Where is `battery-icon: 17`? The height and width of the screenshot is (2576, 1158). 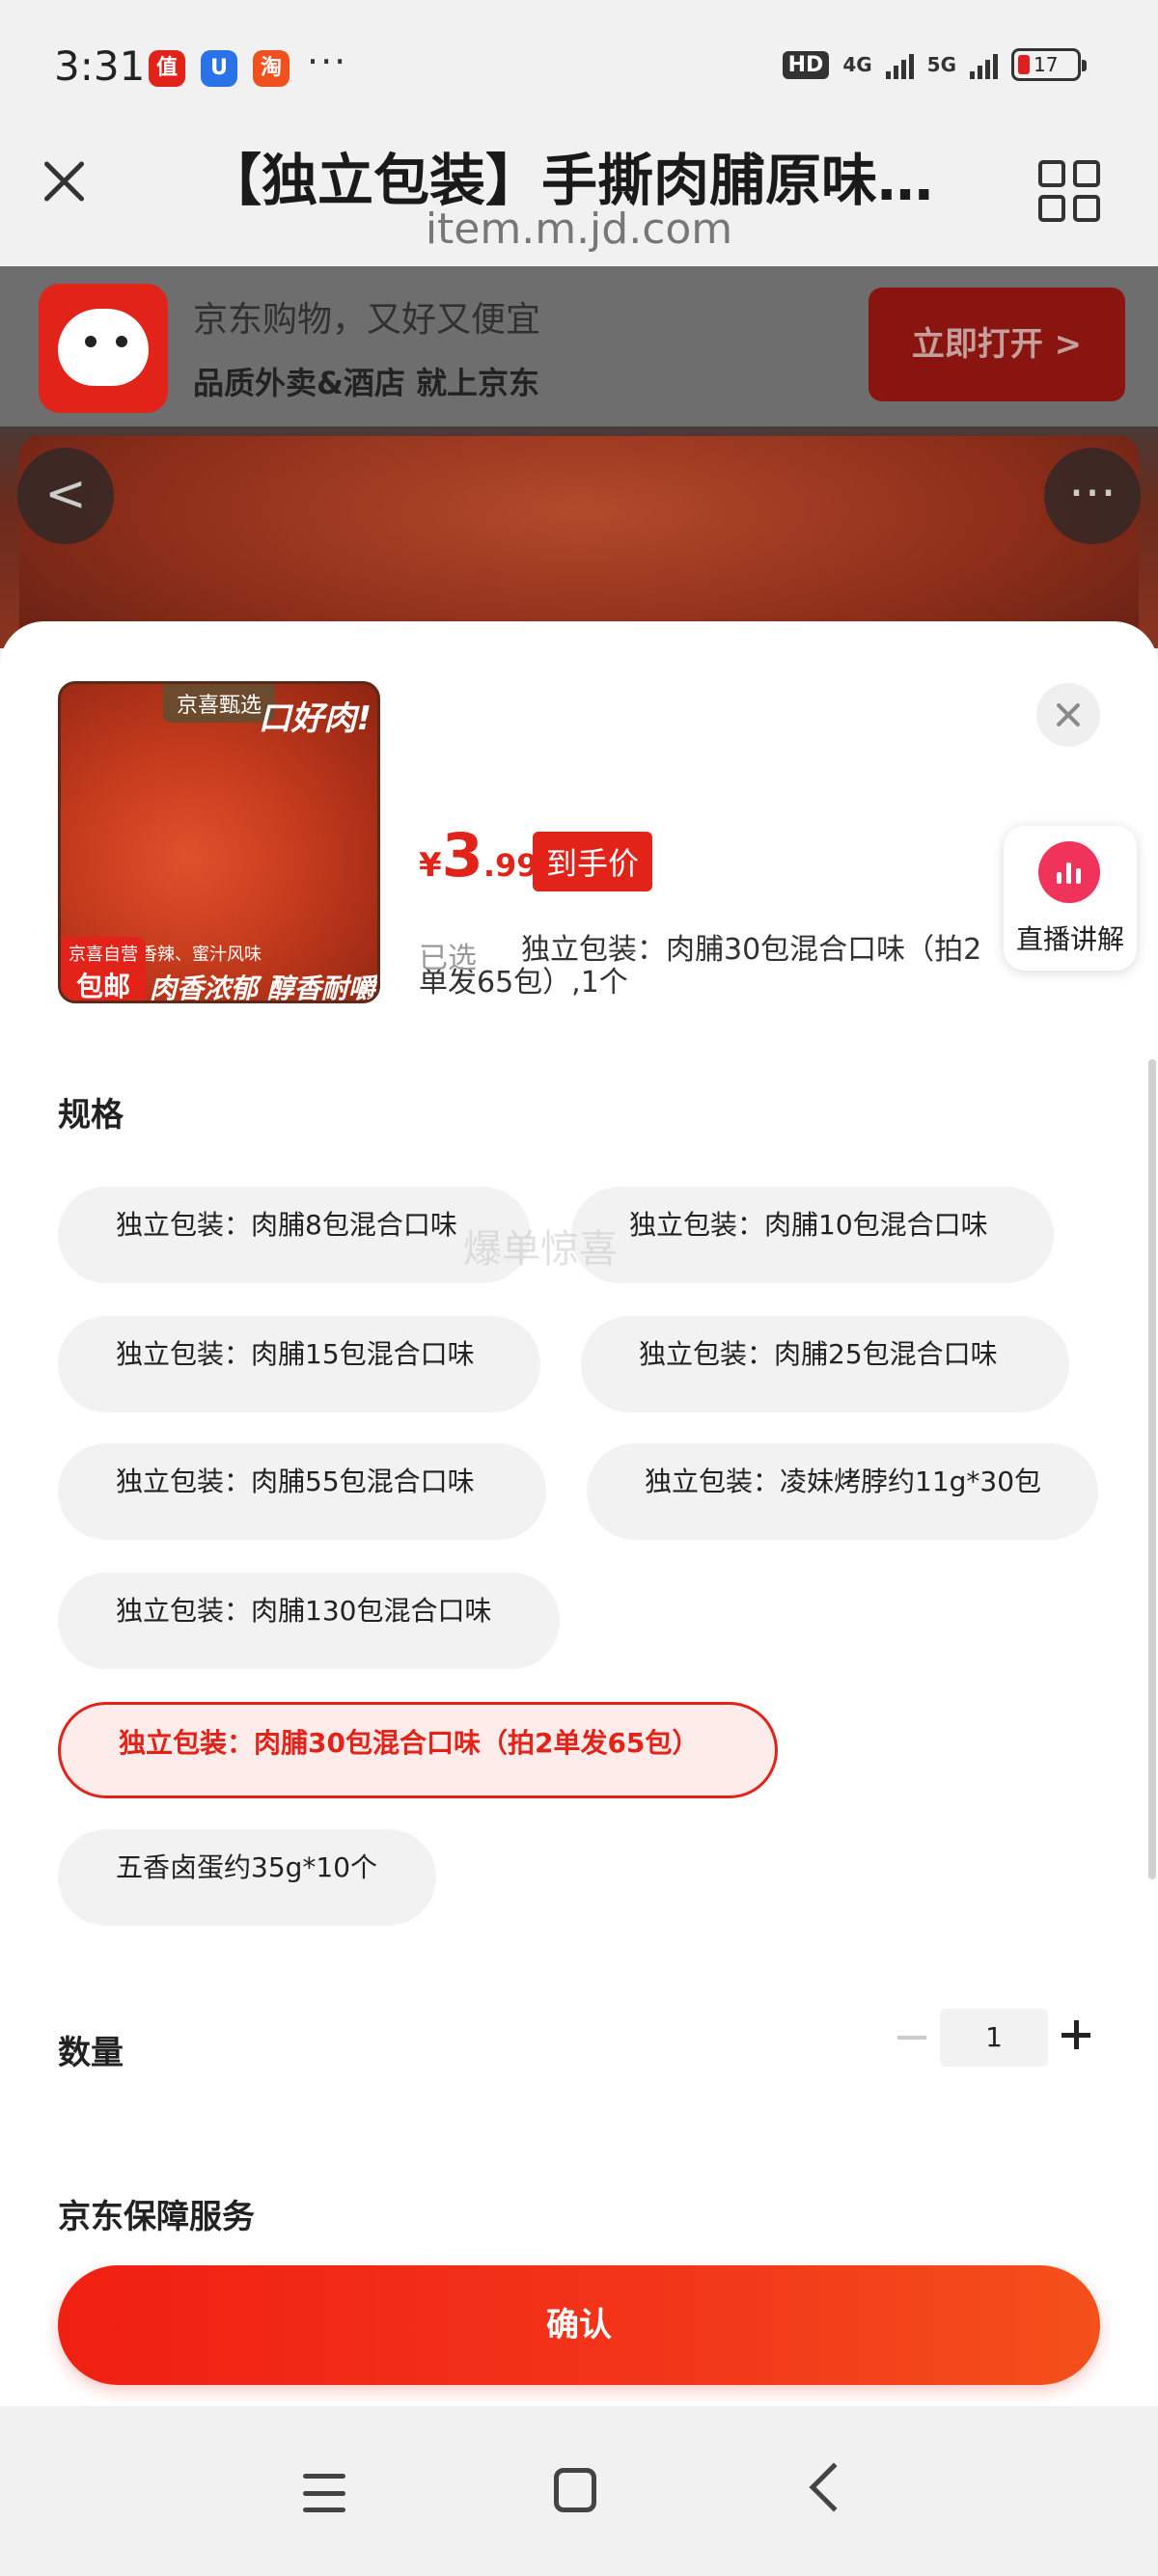
battery-icon: 17 is located at coordinates (1049, 64).